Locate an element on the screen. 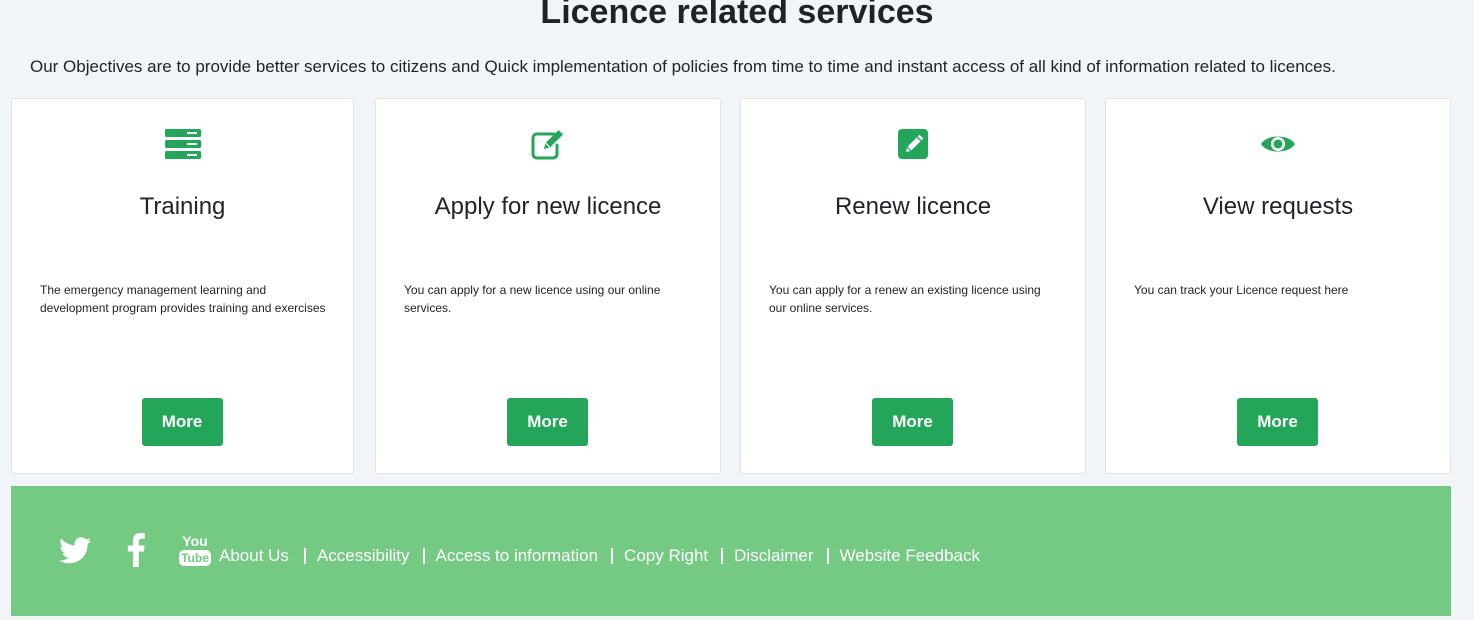 This screenshot has height=620, width=1474. footer-link-about-us: About Us is located at coordinates (254, 556).